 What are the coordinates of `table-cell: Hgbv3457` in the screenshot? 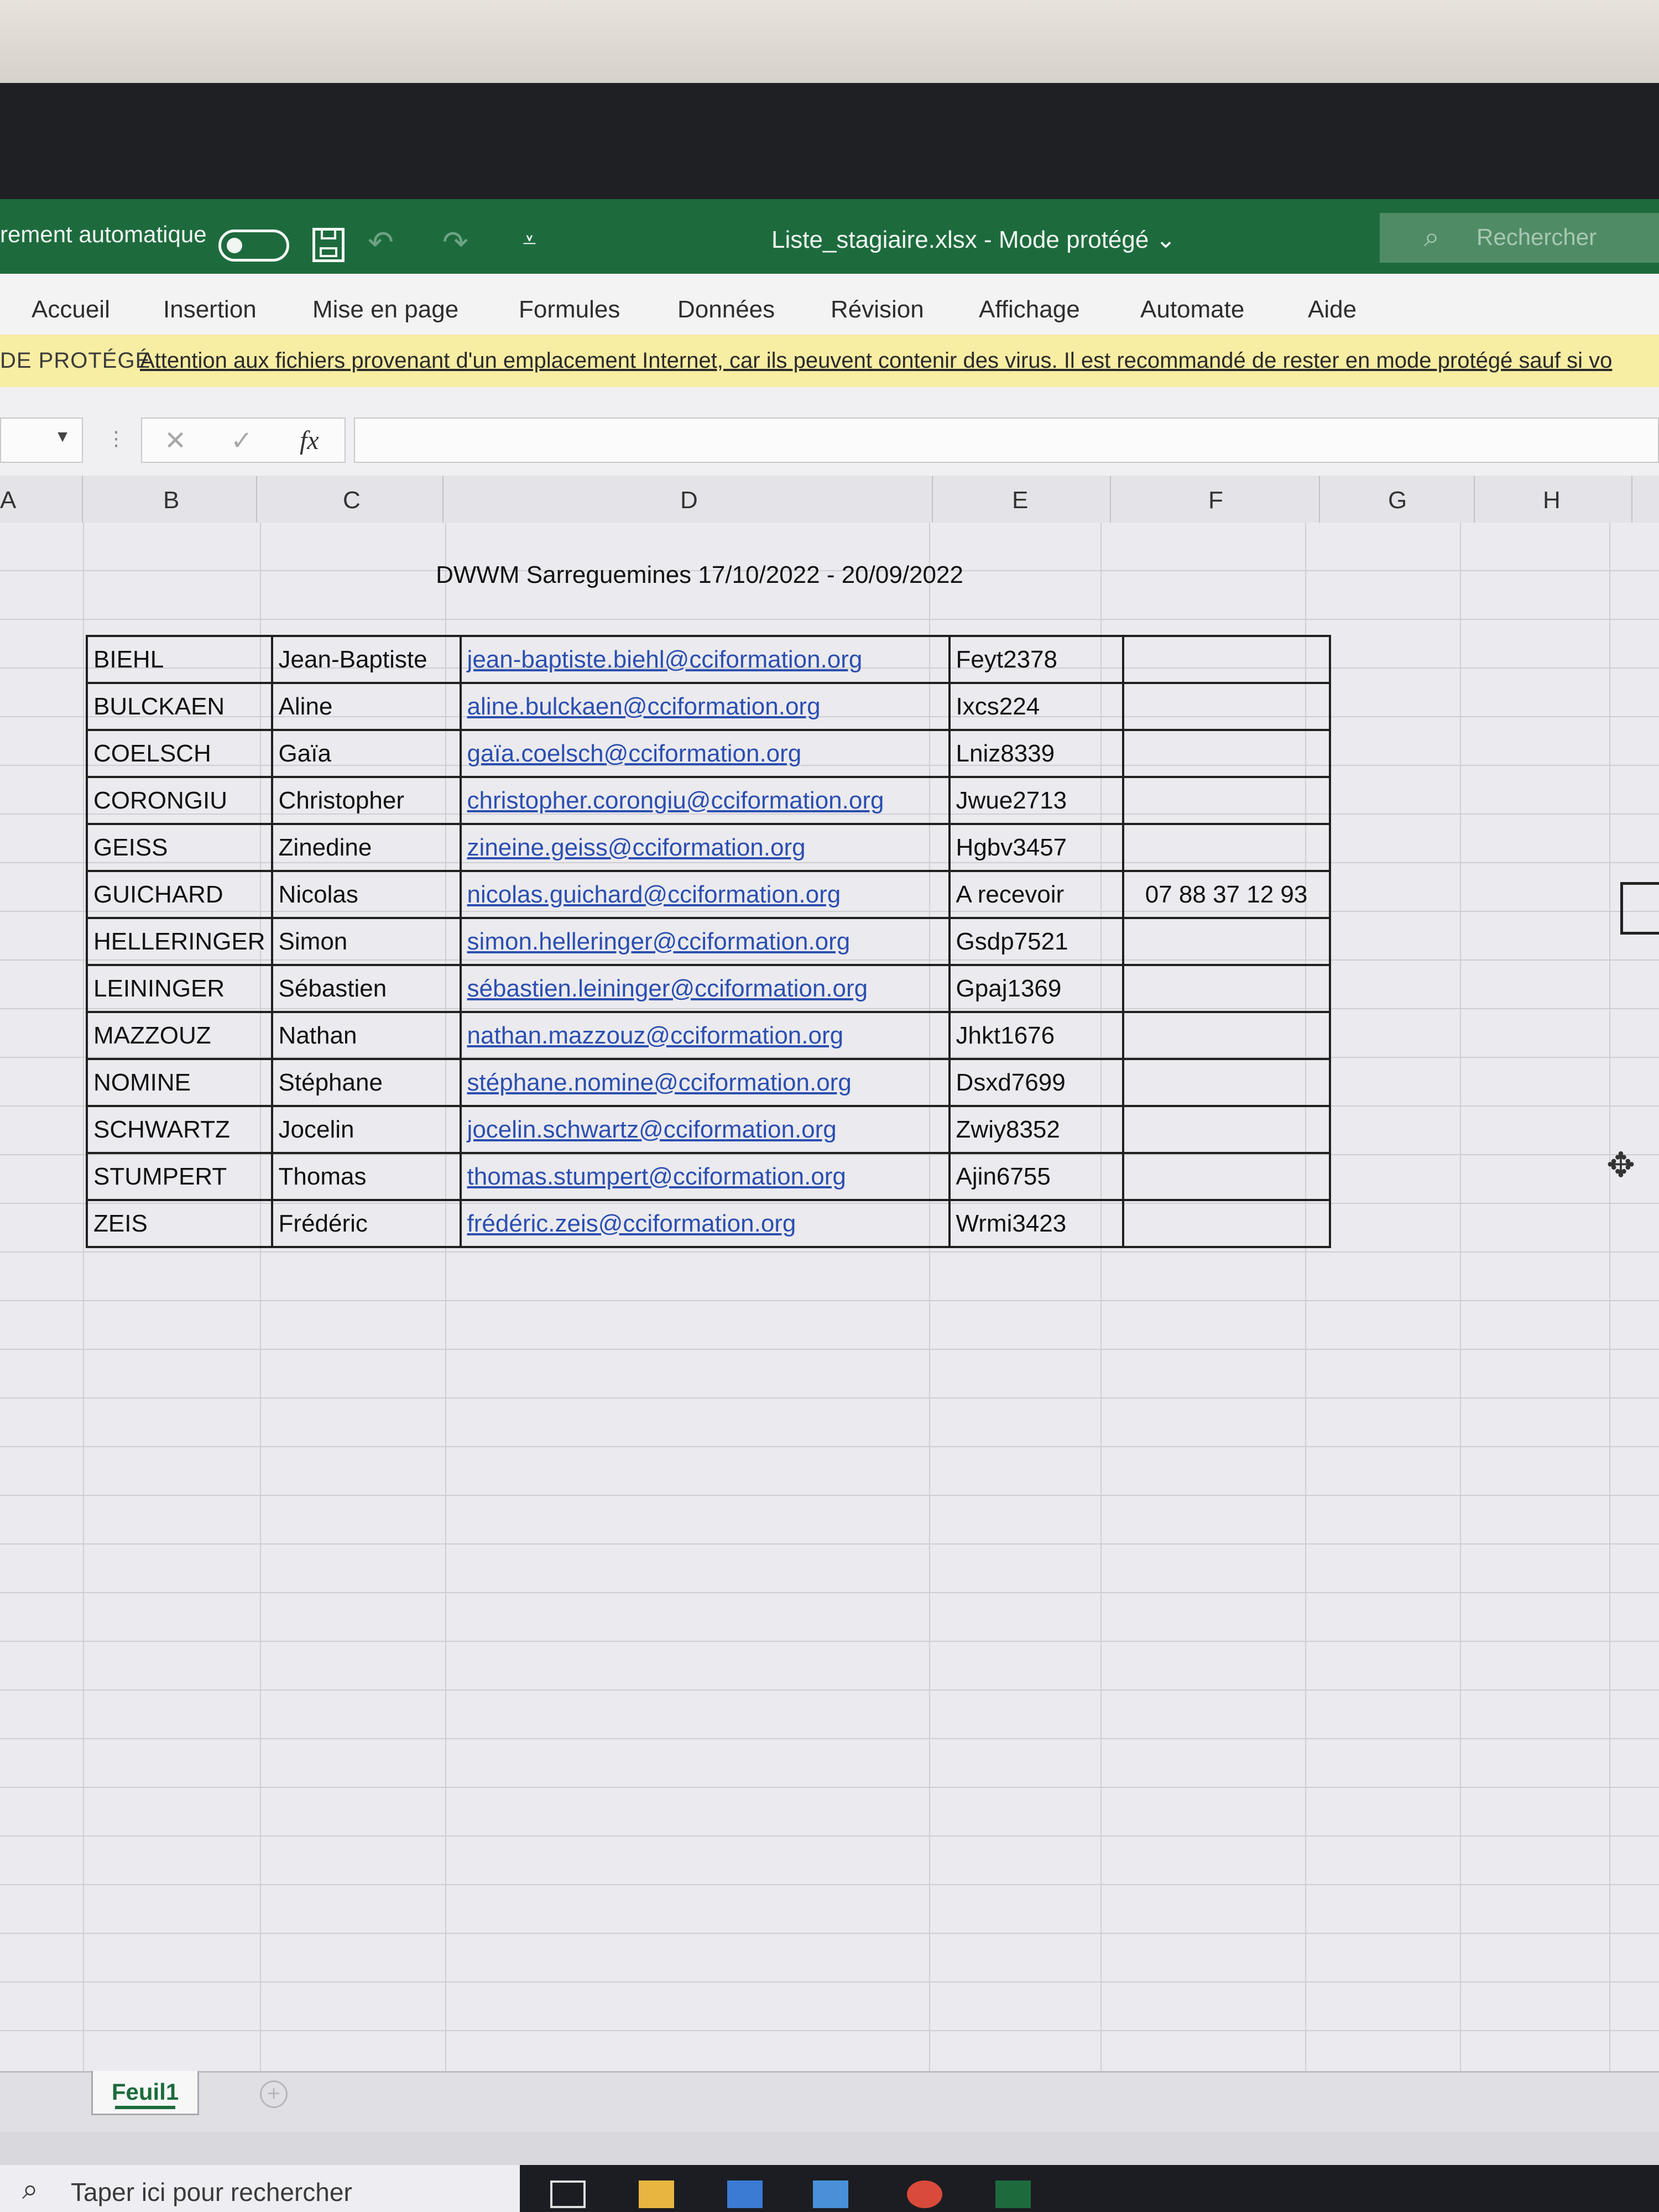 It's located at (1036, 848).